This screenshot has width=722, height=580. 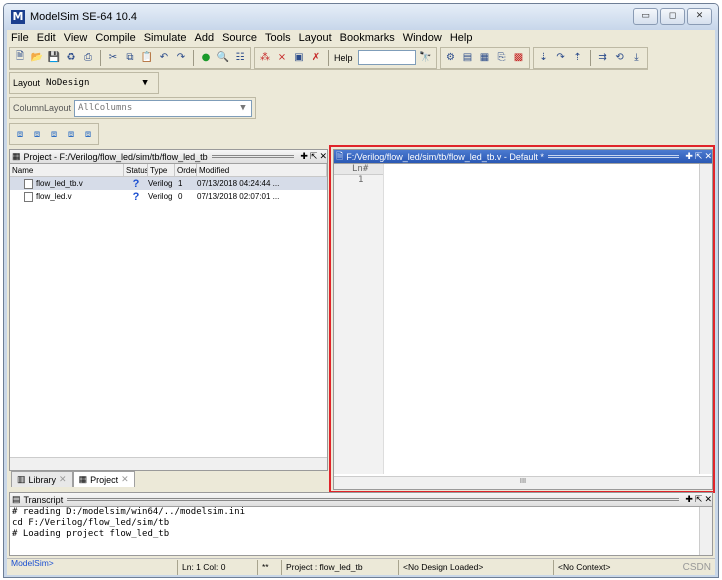 I want to click on column-layout-value: AllColumns, so click(x=105, y=108).